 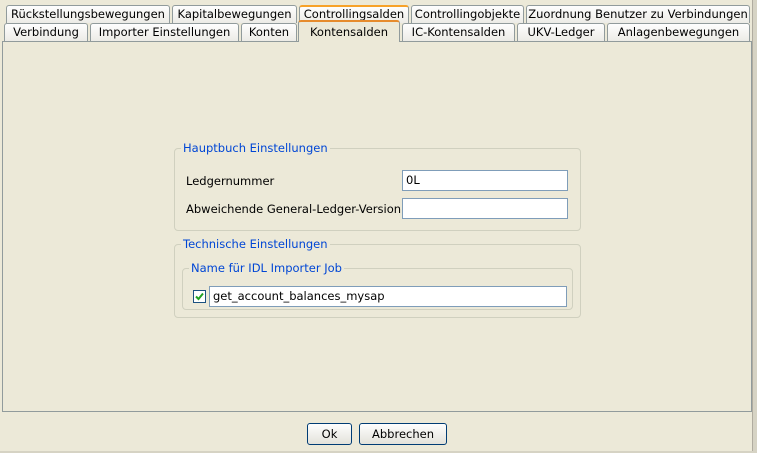 What do you see at coordinates (638, 14) in the screenshot?
I see `tab-zuordnung-benutzer: Zuordnung Benutzer zu Verbindungen` at bounding box center [638, 14].